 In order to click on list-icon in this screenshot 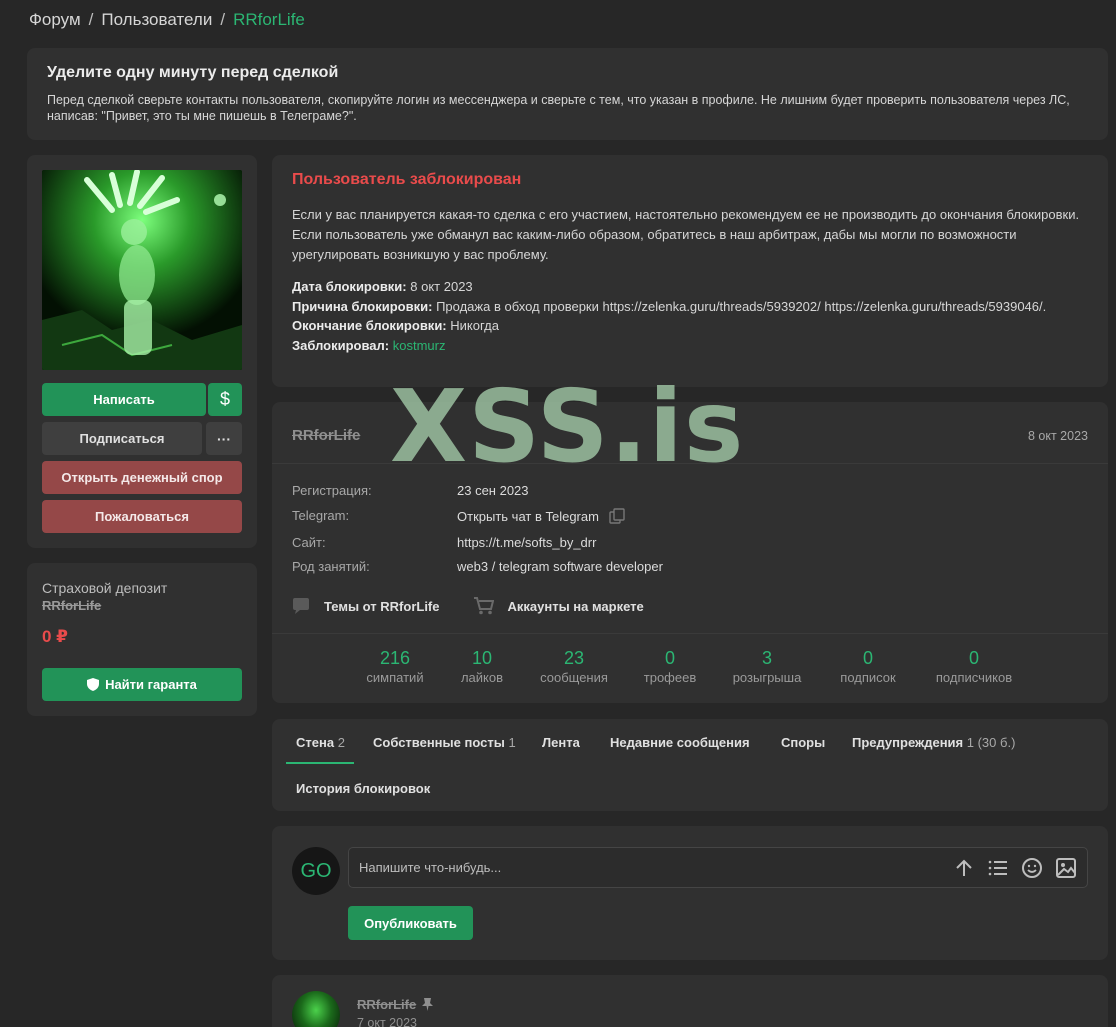, I will do `click(998, 868)`.